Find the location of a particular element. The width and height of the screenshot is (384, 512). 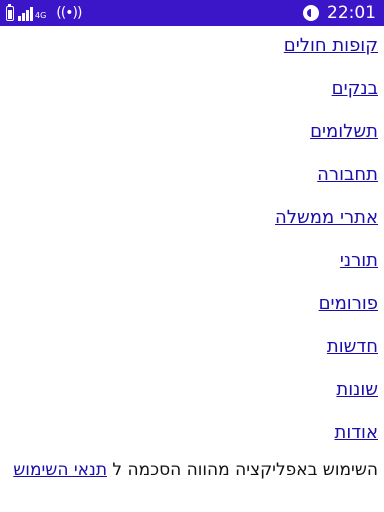

menu-item-forums: פורומים is located at coordinates (192, 305).